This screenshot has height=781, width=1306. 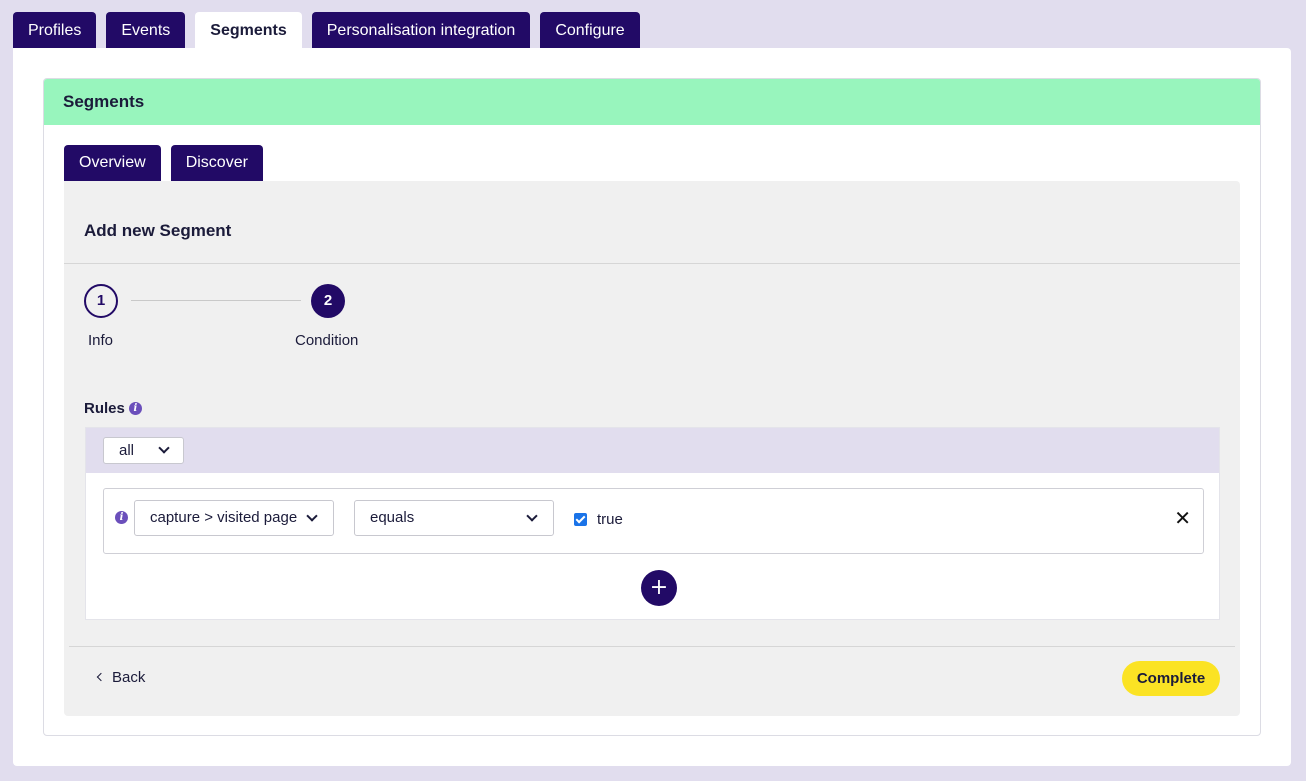 I want to click on step-2-indicator: 2, so click(x=328, y=301).